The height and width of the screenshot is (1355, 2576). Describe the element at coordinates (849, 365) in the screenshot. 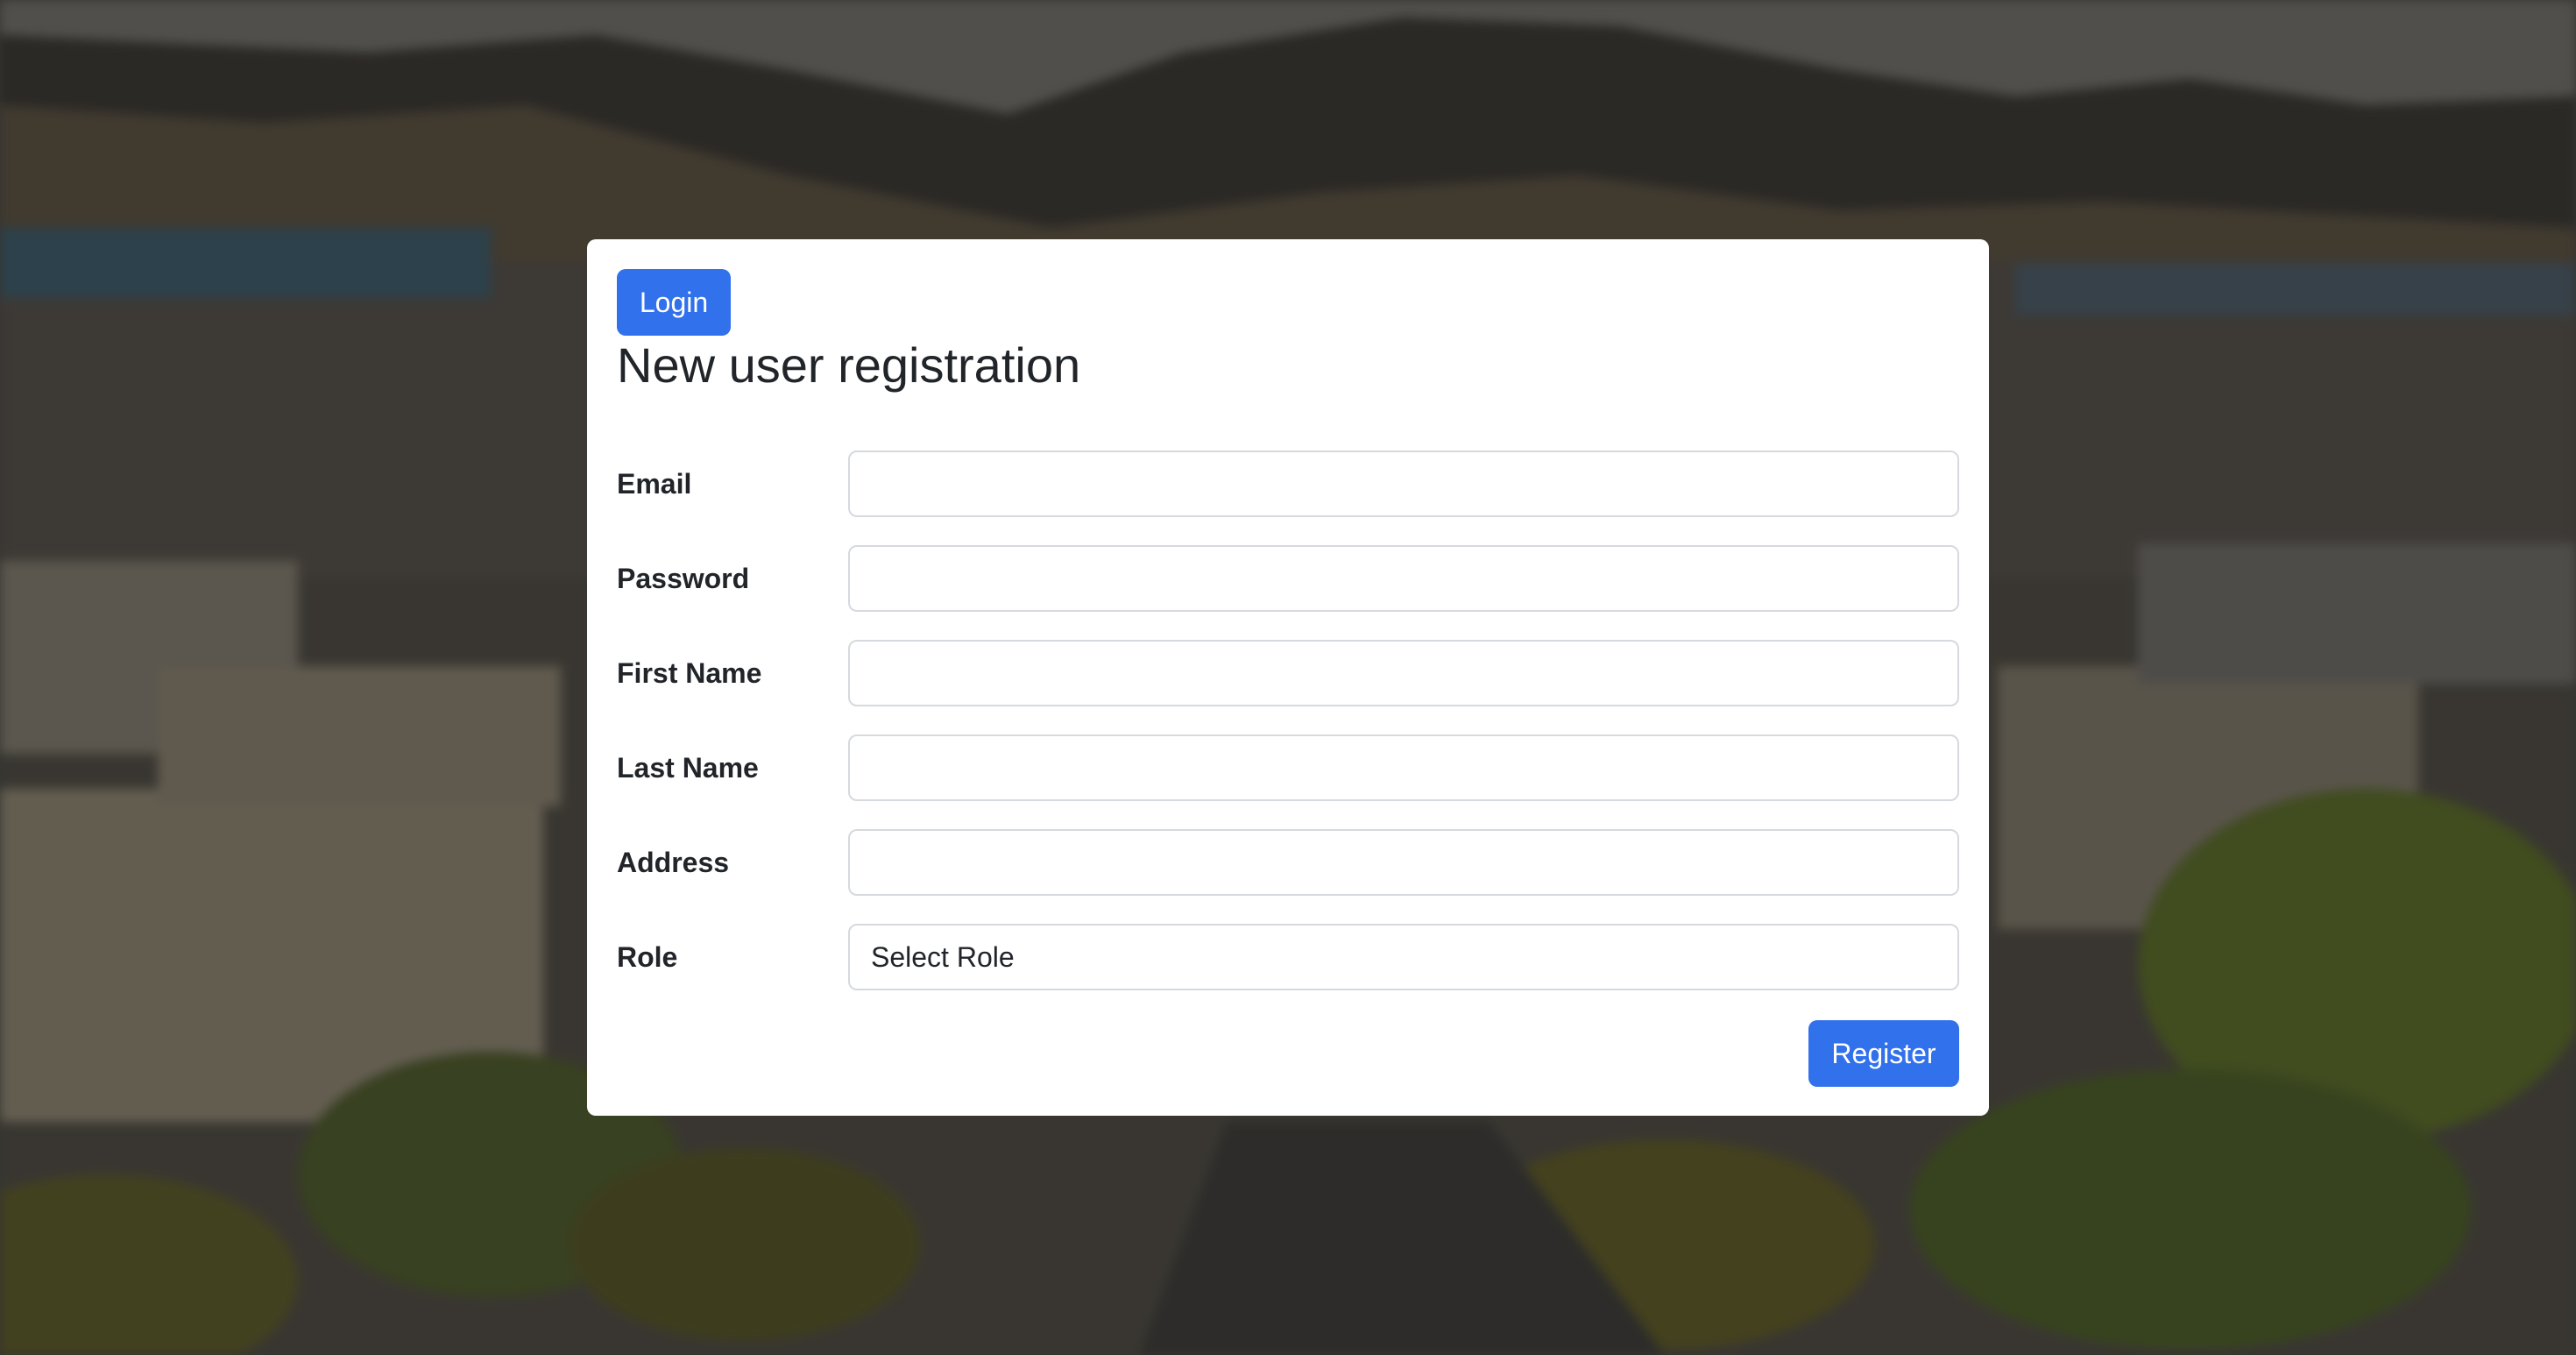

I see `page-title: New user registration` at that location.